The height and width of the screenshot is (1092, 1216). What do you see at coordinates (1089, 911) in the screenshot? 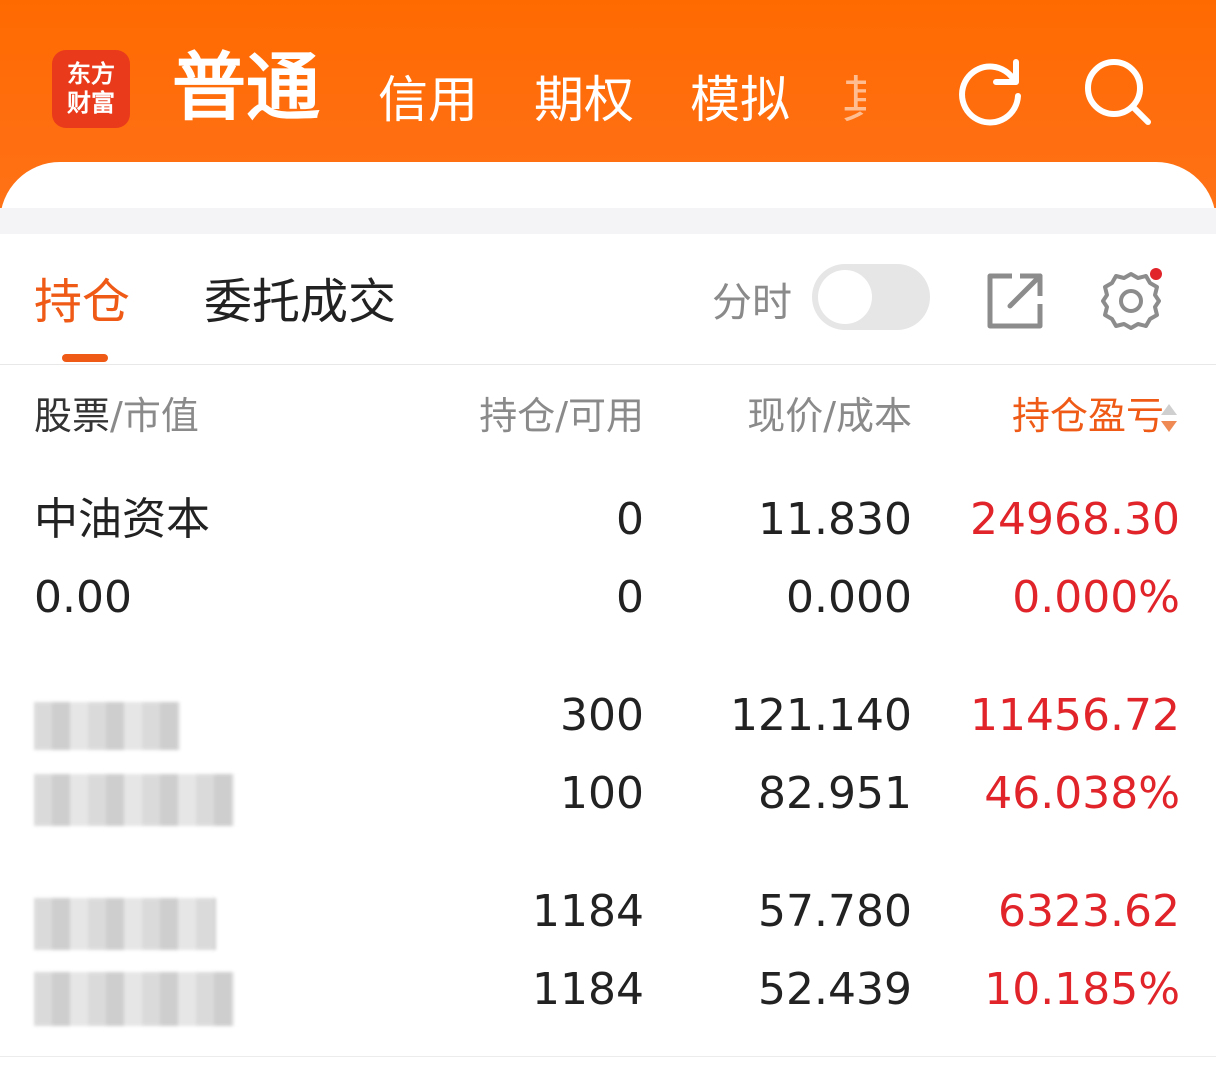
I see `position-pl: 6323.62` at bounding box center [1089, 911].